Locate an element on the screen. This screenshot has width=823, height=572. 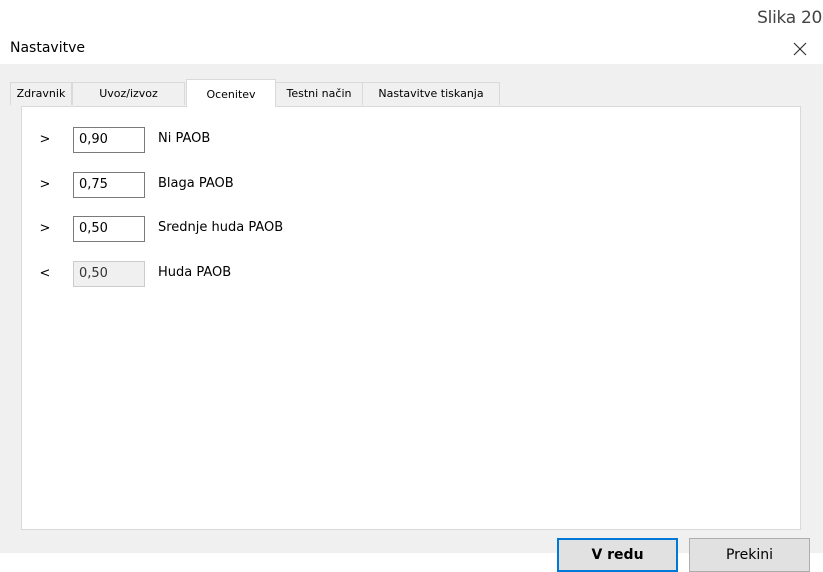
threshold-label: Huda PAOB is located at coordinates (195, 272).